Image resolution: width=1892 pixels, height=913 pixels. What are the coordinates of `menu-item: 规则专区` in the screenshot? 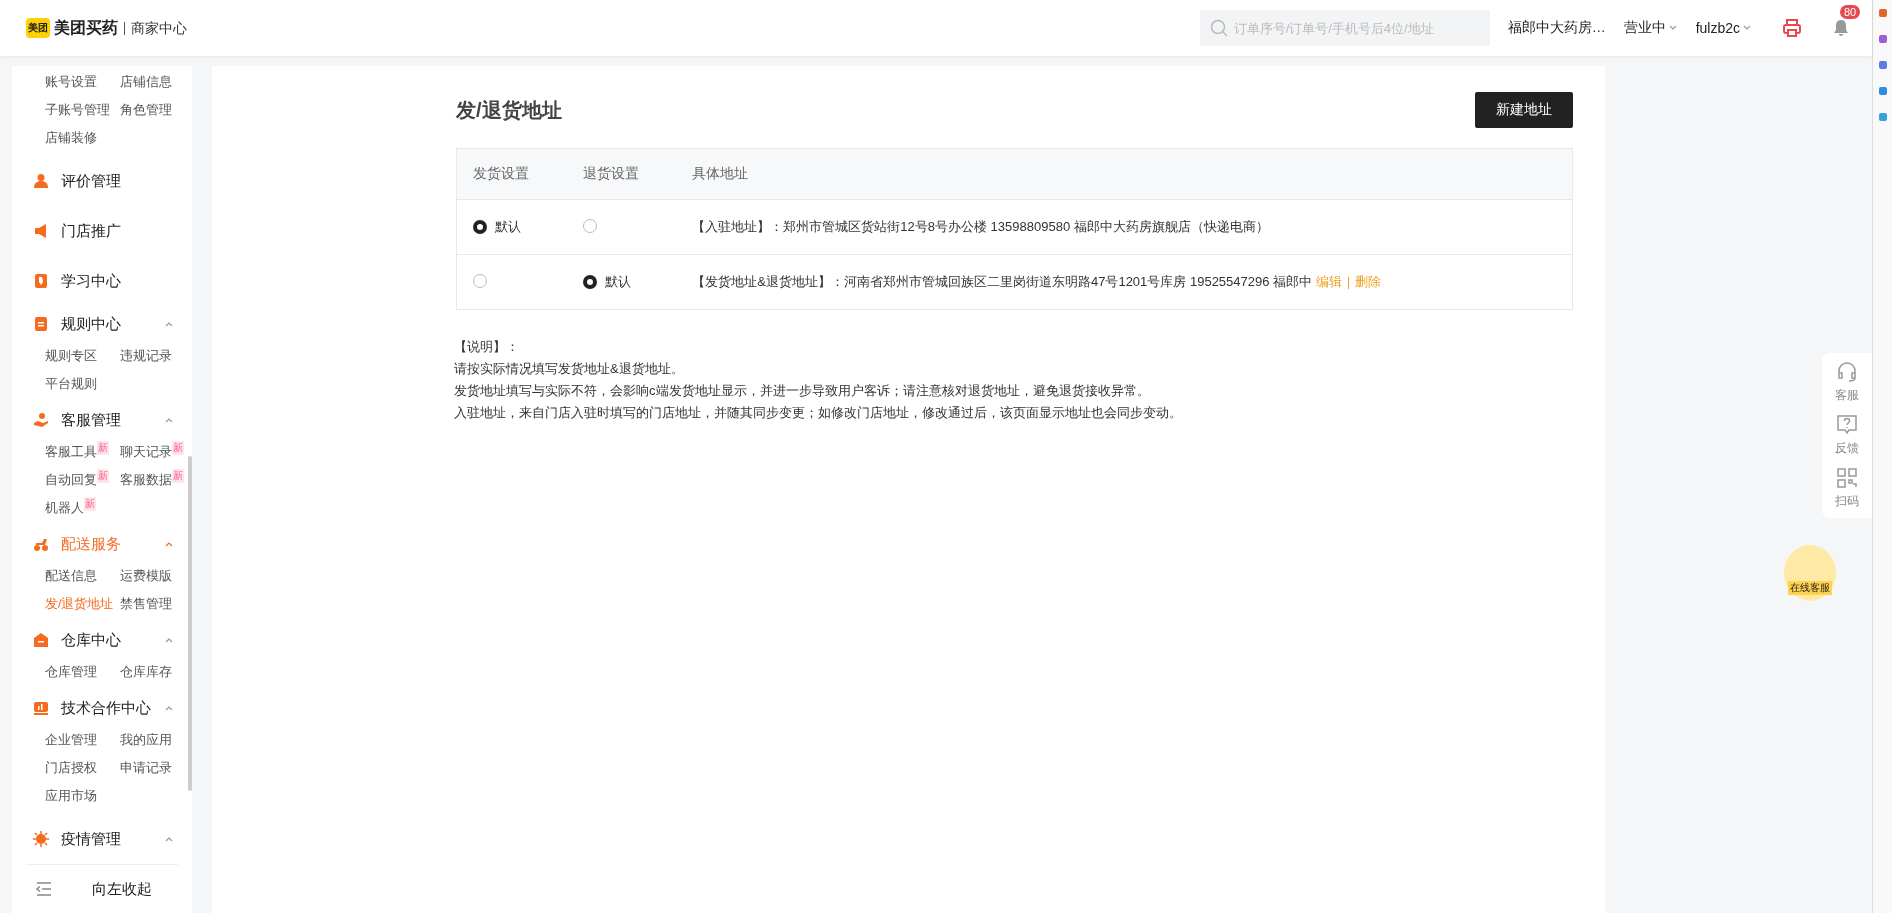 It's located at (71, 356).